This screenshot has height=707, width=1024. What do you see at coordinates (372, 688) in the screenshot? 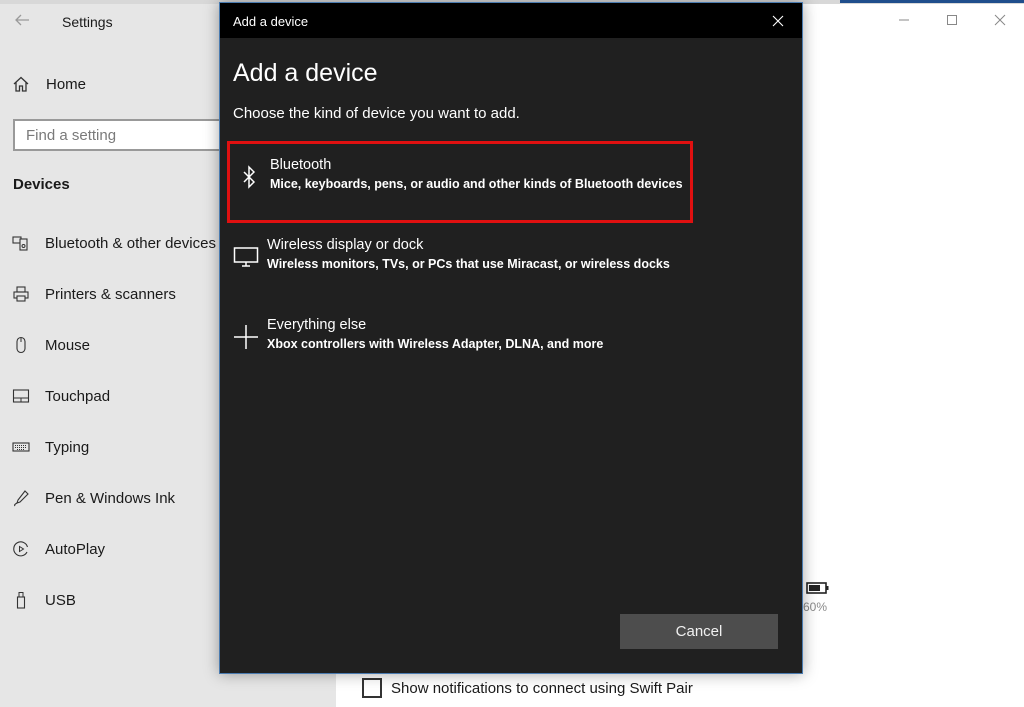
I see `checkbox-box` at bounding box center [372, 688].